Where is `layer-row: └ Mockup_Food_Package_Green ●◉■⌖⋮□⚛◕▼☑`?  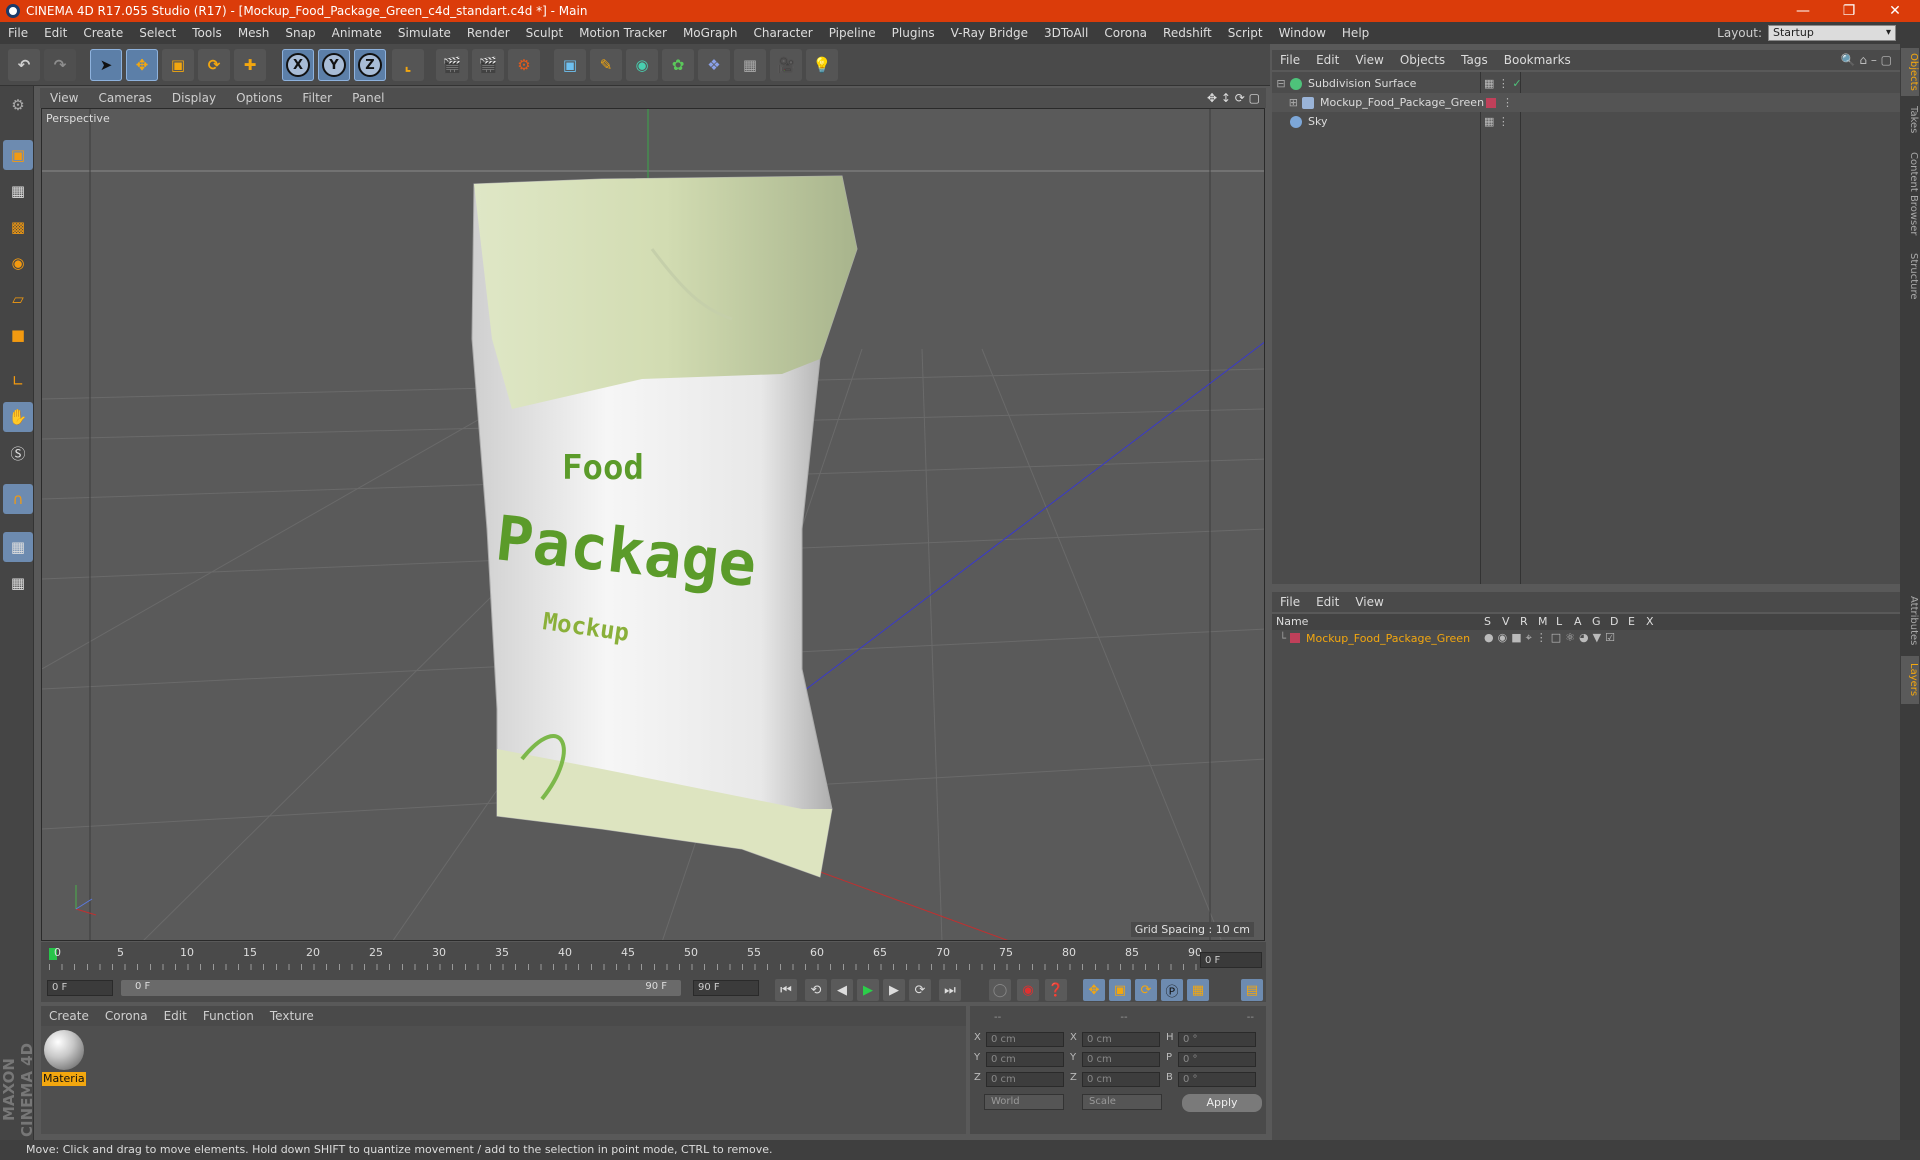
layer-row: └ Mockup_Food_Package_Green ●◉■⌖⋮□⚛◕▼☑ is located at coordinates (1586, 638).